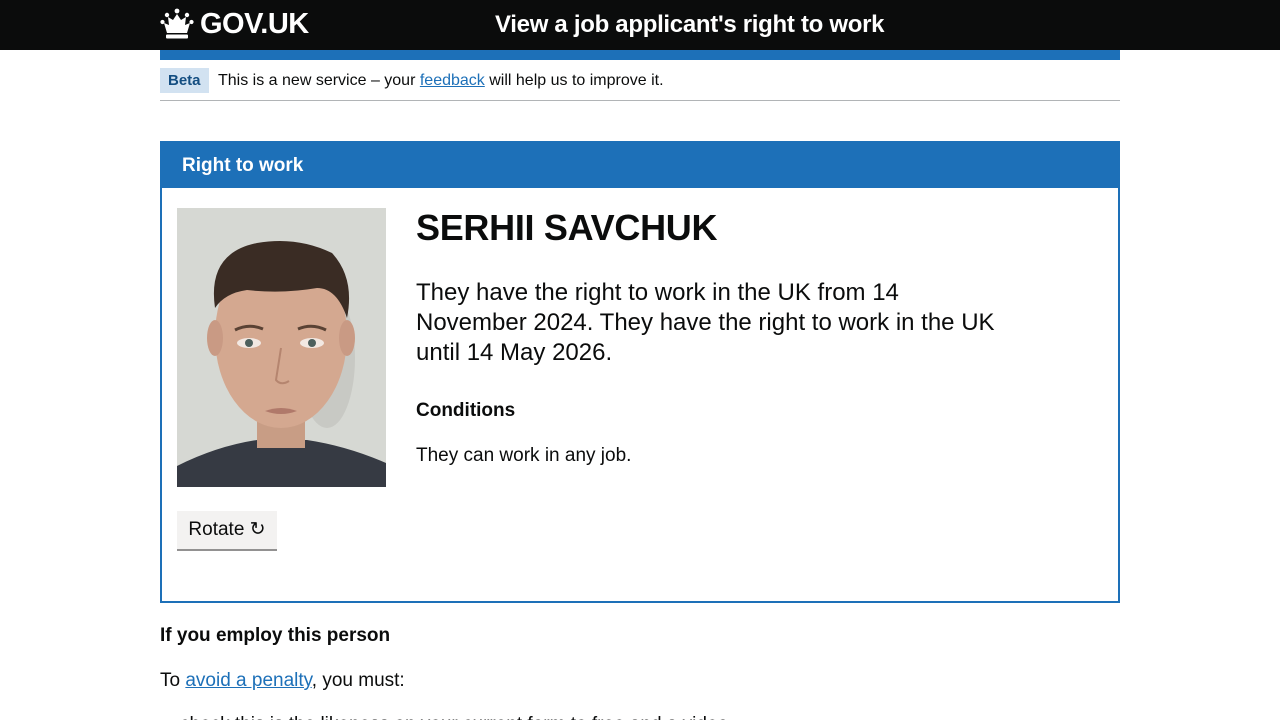  What do you see at coordinates (640, 55) in the screenshot?
I see `header-blue-strip` at bounding box center [640, 55].